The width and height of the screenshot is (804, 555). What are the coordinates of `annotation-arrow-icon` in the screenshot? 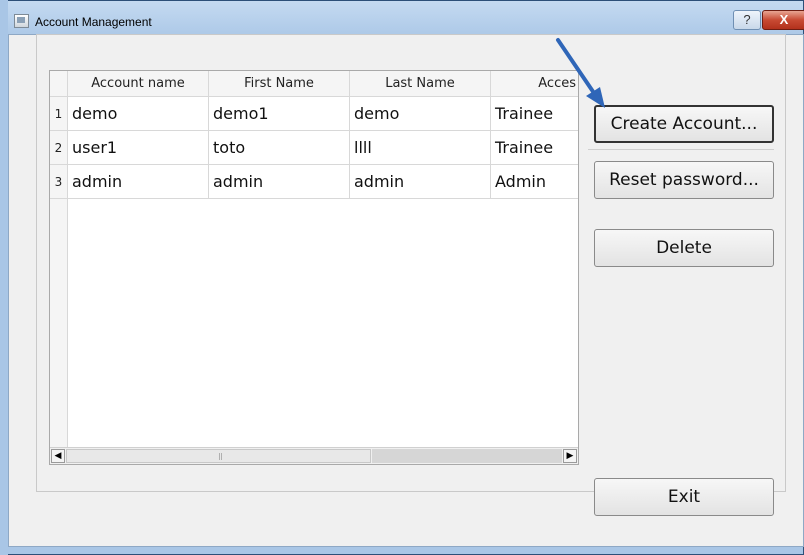 It's located at (580, 73).